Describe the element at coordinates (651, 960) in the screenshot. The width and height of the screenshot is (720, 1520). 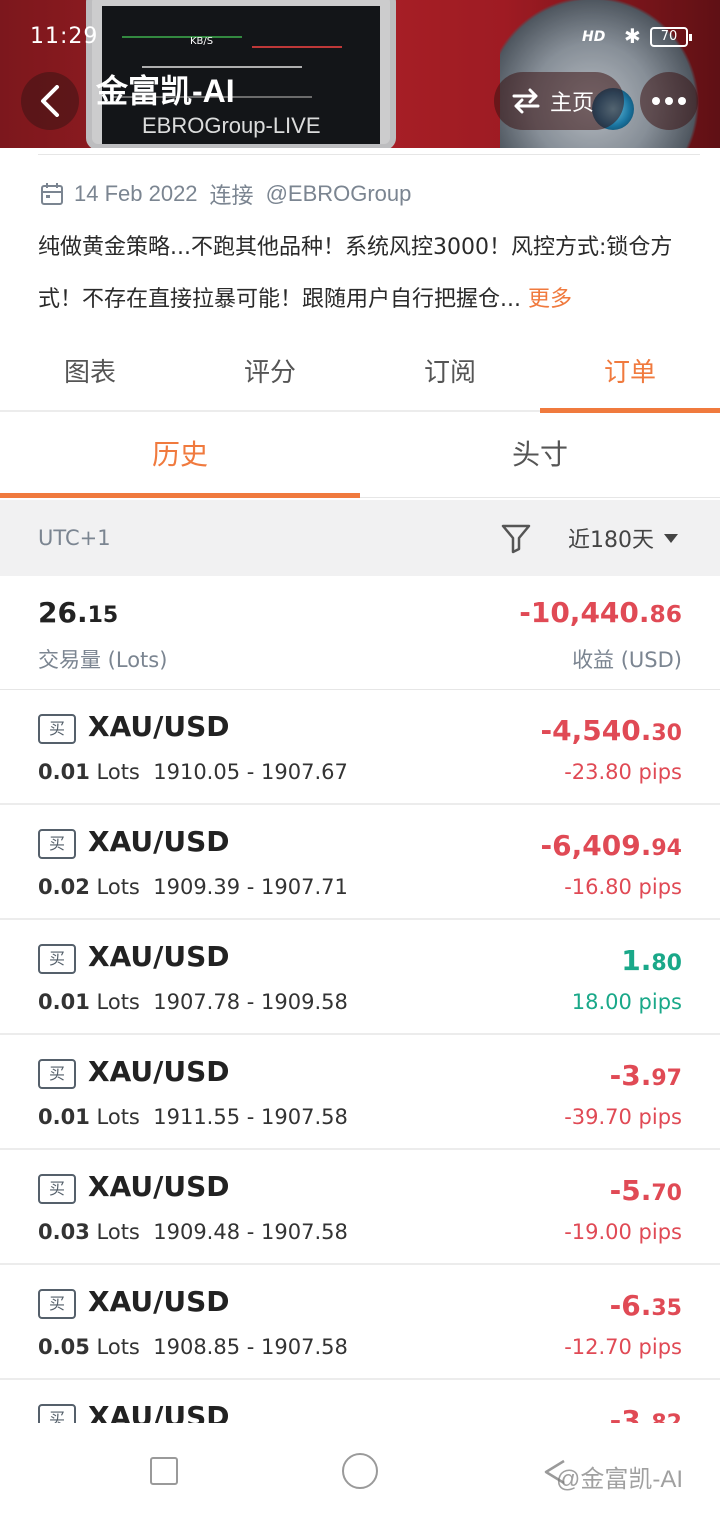
I see `order-profit: 1.80` at that location.